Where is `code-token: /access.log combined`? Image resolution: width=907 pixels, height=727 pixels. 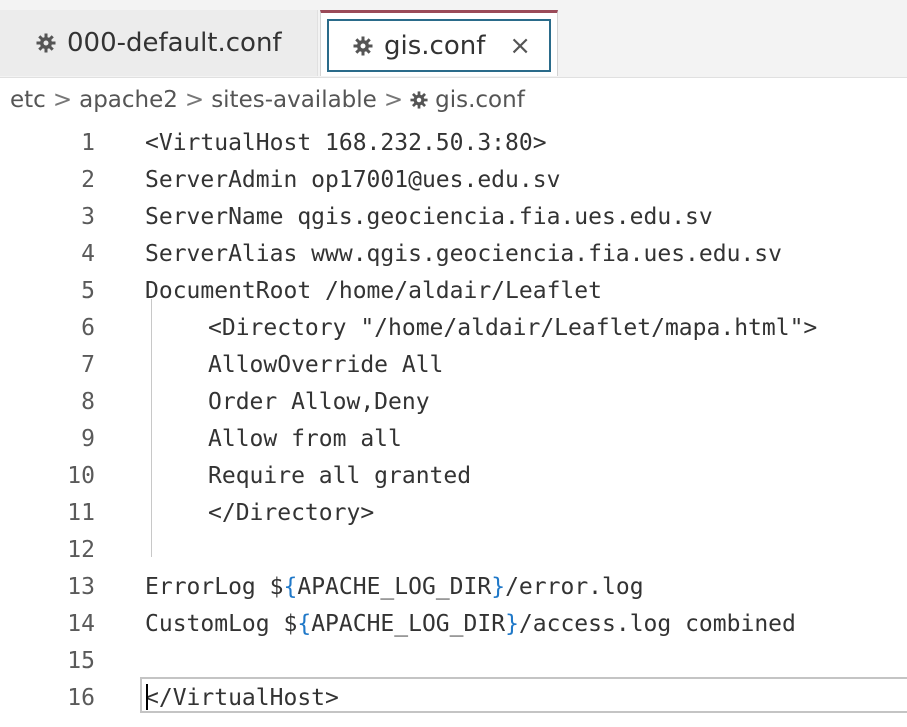
code-token: /access.log combined is located at coordinates (657, 623).